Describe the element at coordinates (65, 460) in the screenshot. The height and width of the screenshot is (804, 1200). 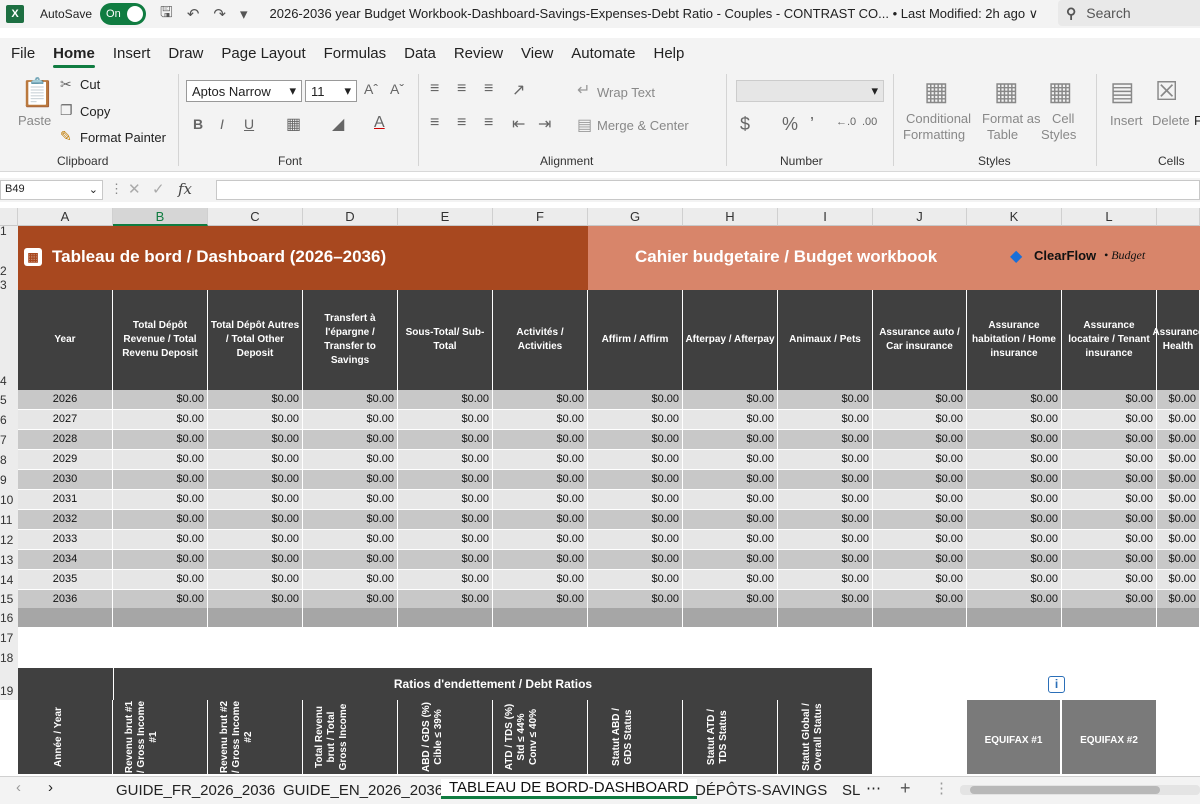
I see `year-cell: 2029` at that location.